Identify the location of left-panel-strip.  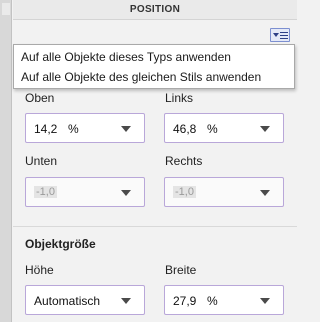
(6, 161).